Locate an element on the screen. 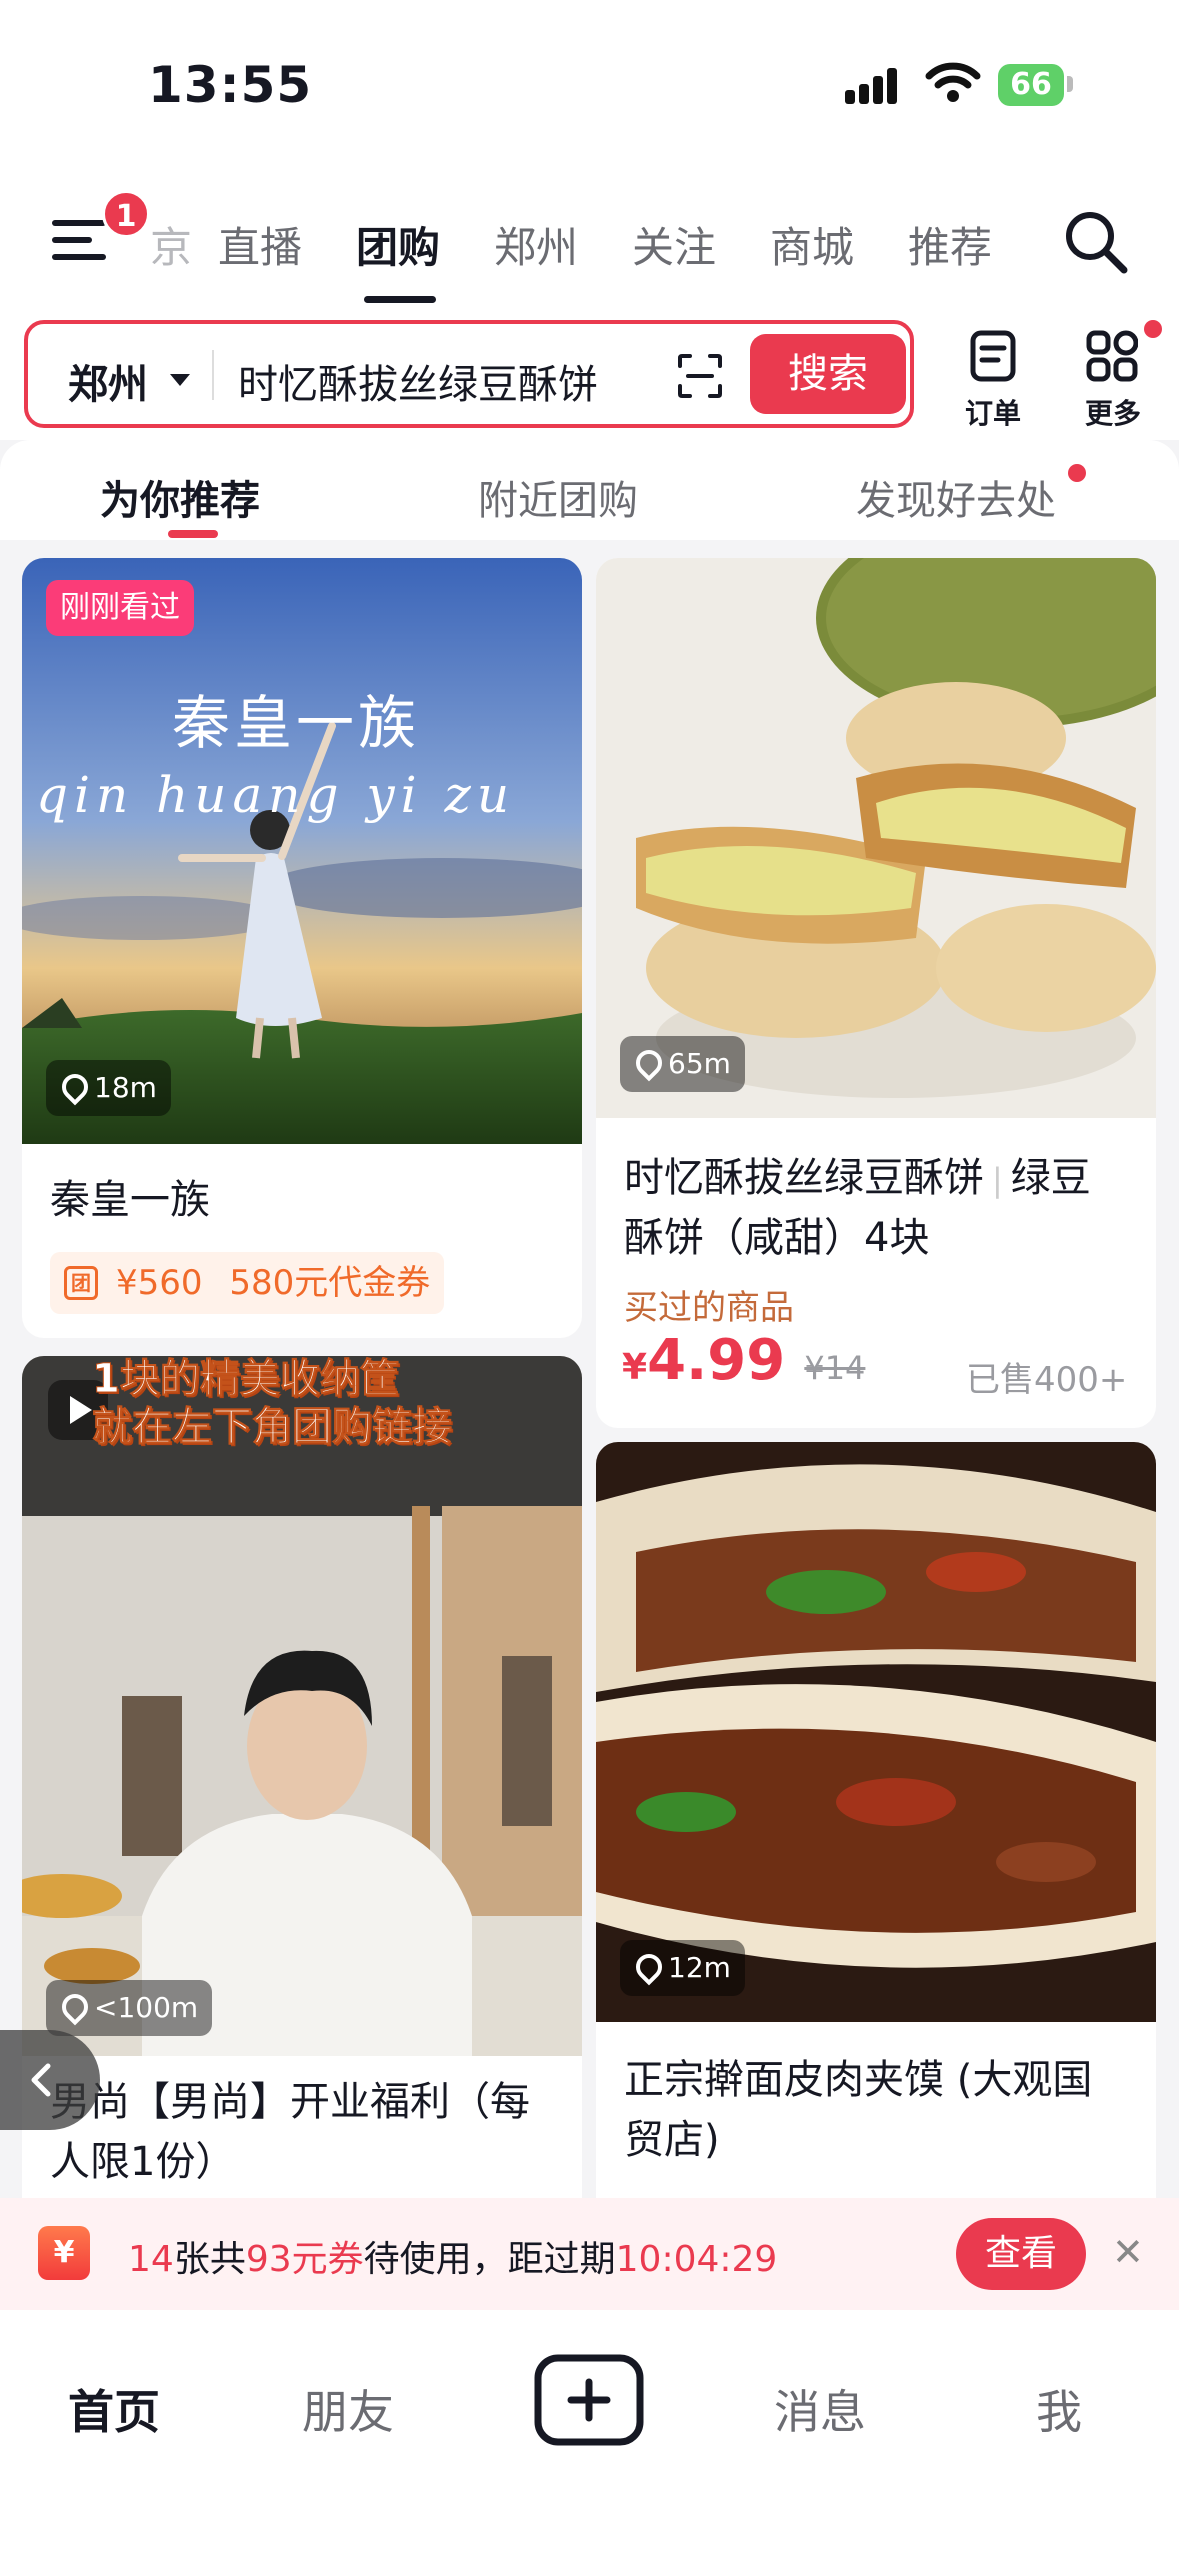 The image size is (1179, 2556). search-input: 时忆酥拔丝绿豆酥饼 is located at coordinates (418, 381).